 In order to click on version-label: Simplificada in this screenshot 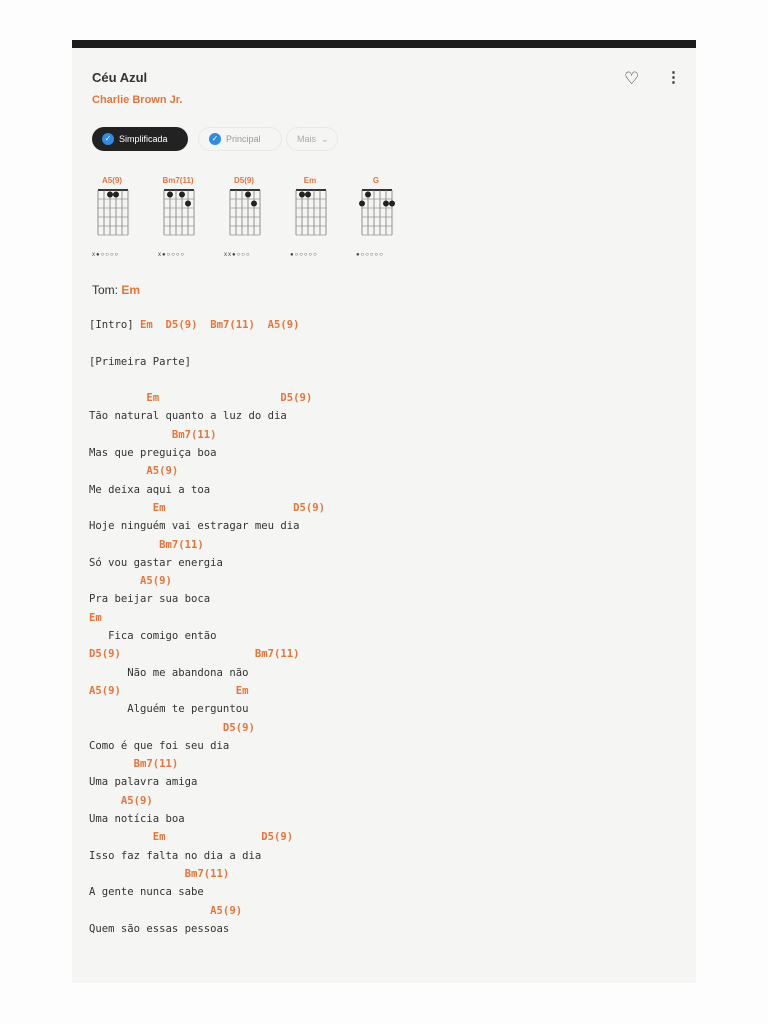, I will do `click(143, 139)`.